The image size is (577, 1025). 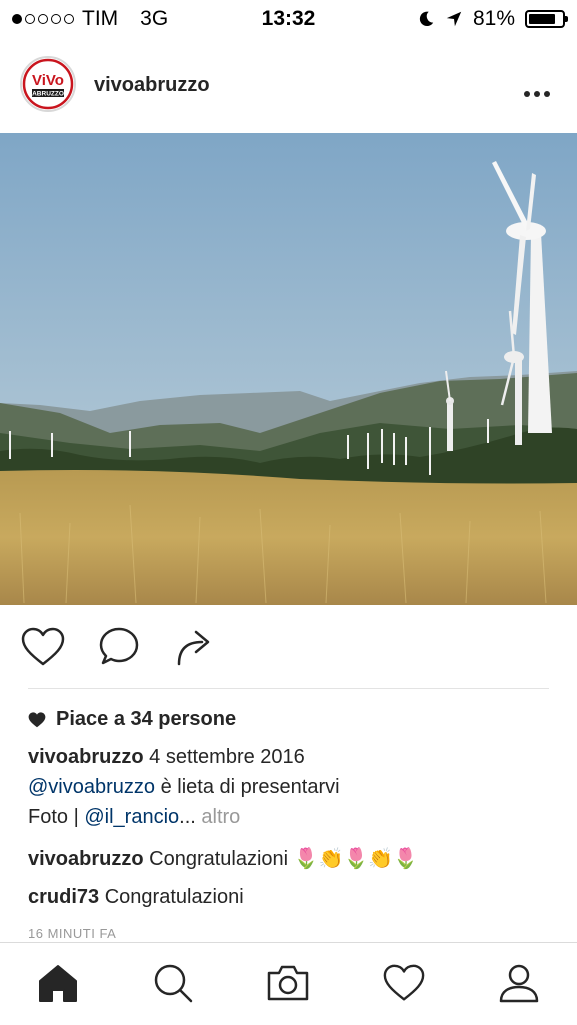 I want to click on svg-text: ViVo, so click(x=48, y=80).